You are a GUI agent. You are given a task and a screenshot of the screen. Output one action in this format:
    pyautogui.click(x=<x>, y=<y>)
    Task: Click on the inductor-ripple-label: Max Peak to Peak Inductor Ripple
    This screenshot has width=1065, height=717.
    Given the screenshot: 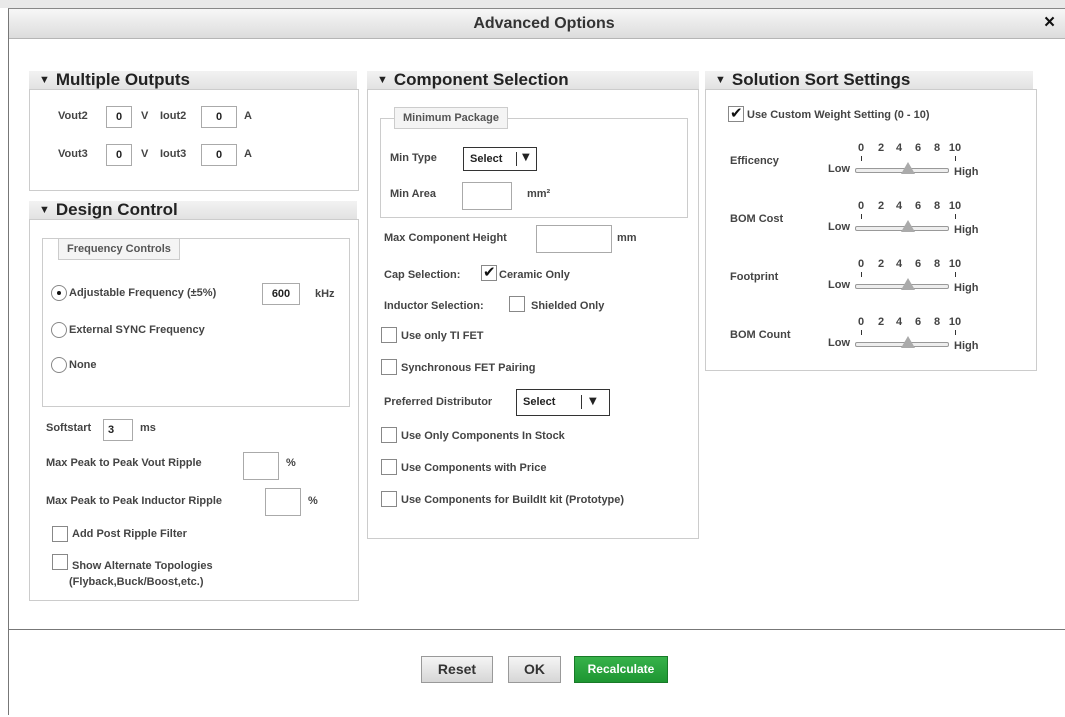 What is the action you would take?
    pyautogui.click(x=134, y=501)
    